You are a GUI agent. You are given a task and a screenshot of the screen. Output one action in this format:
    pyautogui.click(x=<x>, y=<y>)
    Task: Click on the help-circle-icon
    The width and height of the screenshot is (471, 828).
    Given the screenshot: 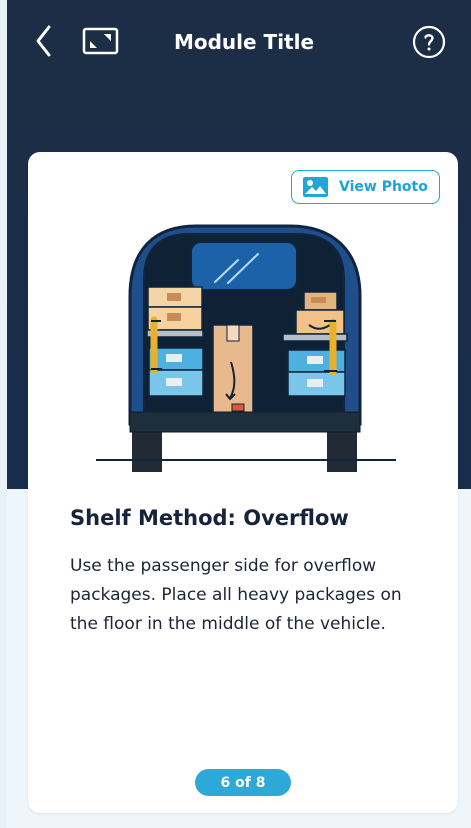 What is the action you would take?
    pyautogui.click(x=429, y=42)
    